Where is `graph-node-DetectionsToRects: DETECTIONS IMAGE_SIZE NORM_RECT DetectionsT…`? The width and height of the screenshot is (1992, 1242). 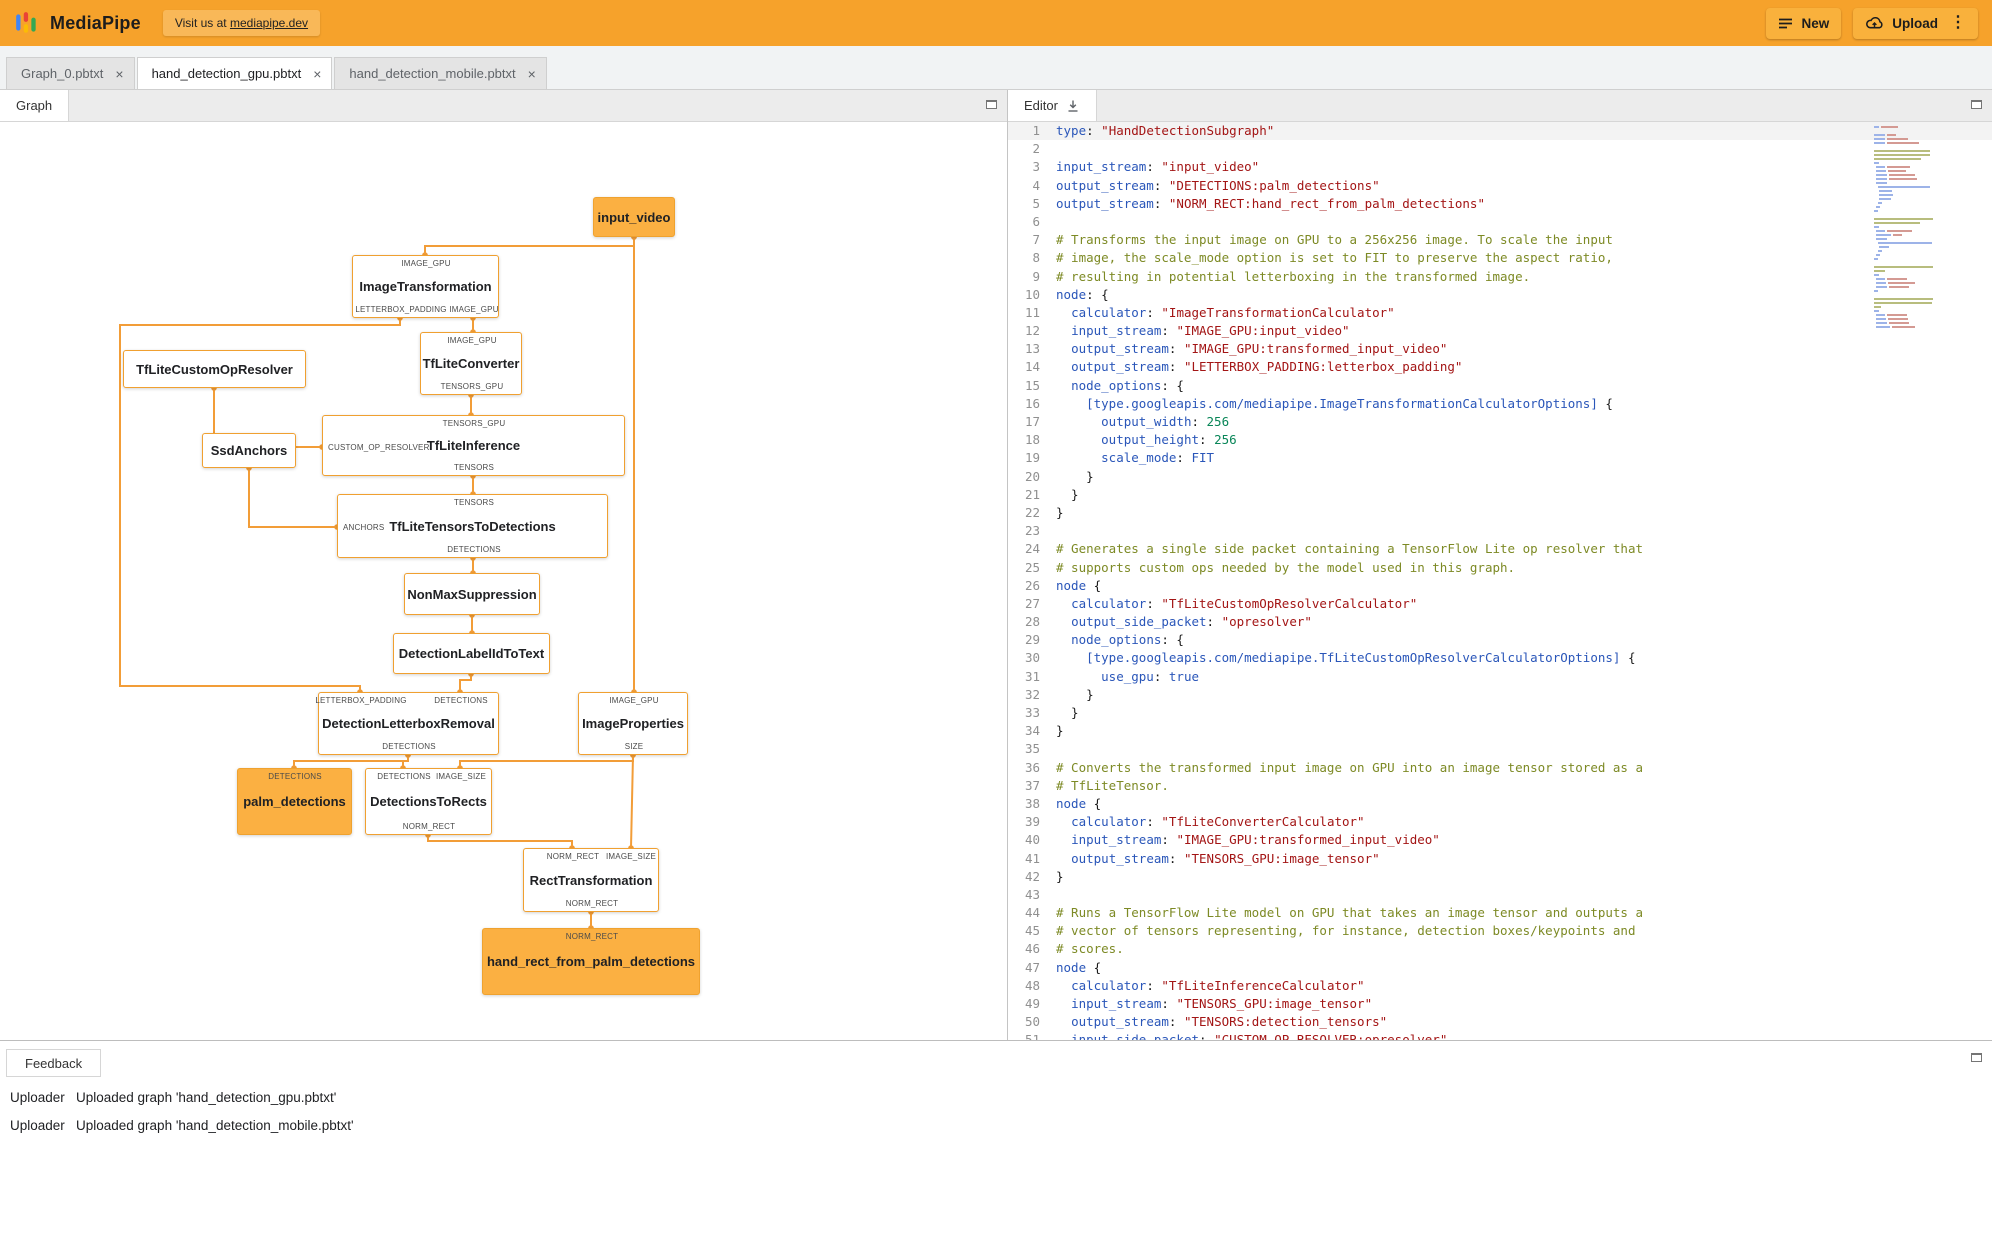
graph-node-DetectionsToRects: DETECTIONS IMAGE_SIZE NORM_RECT DetectionsT… is located at coordinates (428, 801).